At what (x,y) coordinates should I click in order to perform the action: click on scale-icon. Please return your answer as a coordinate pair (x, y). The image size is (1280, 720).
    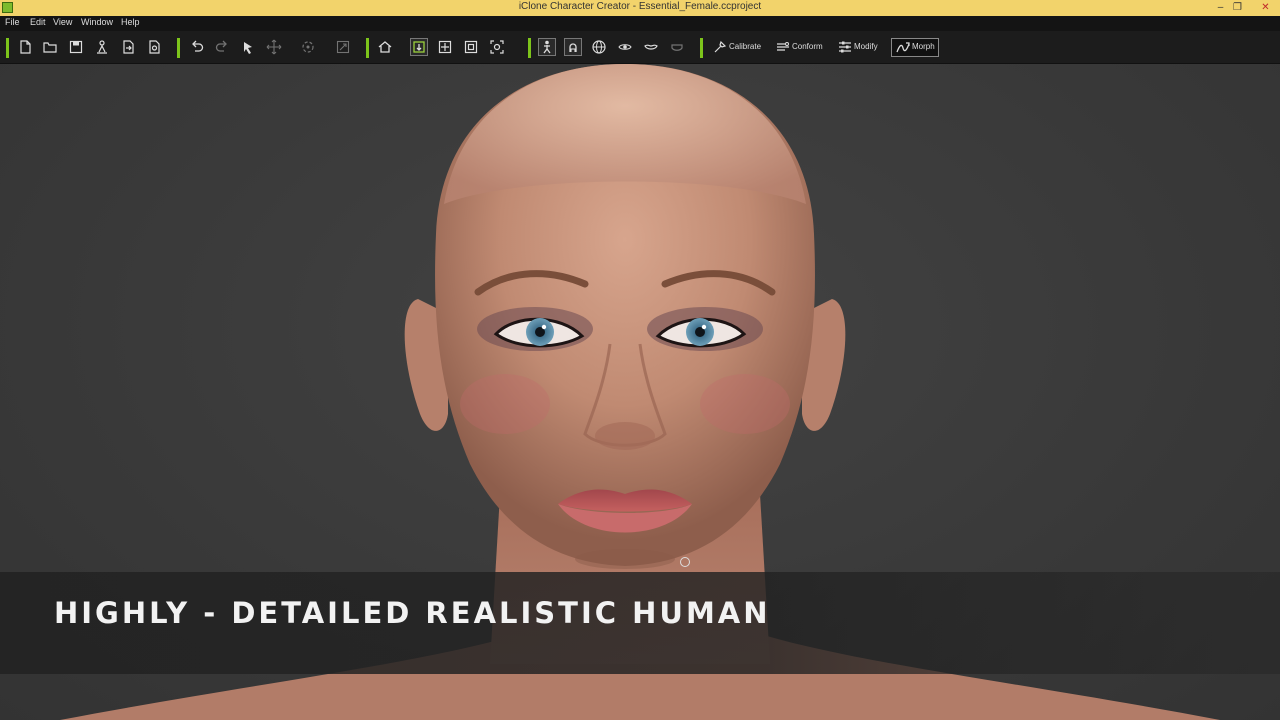
    Looking at the image, I should click on (343, 47).